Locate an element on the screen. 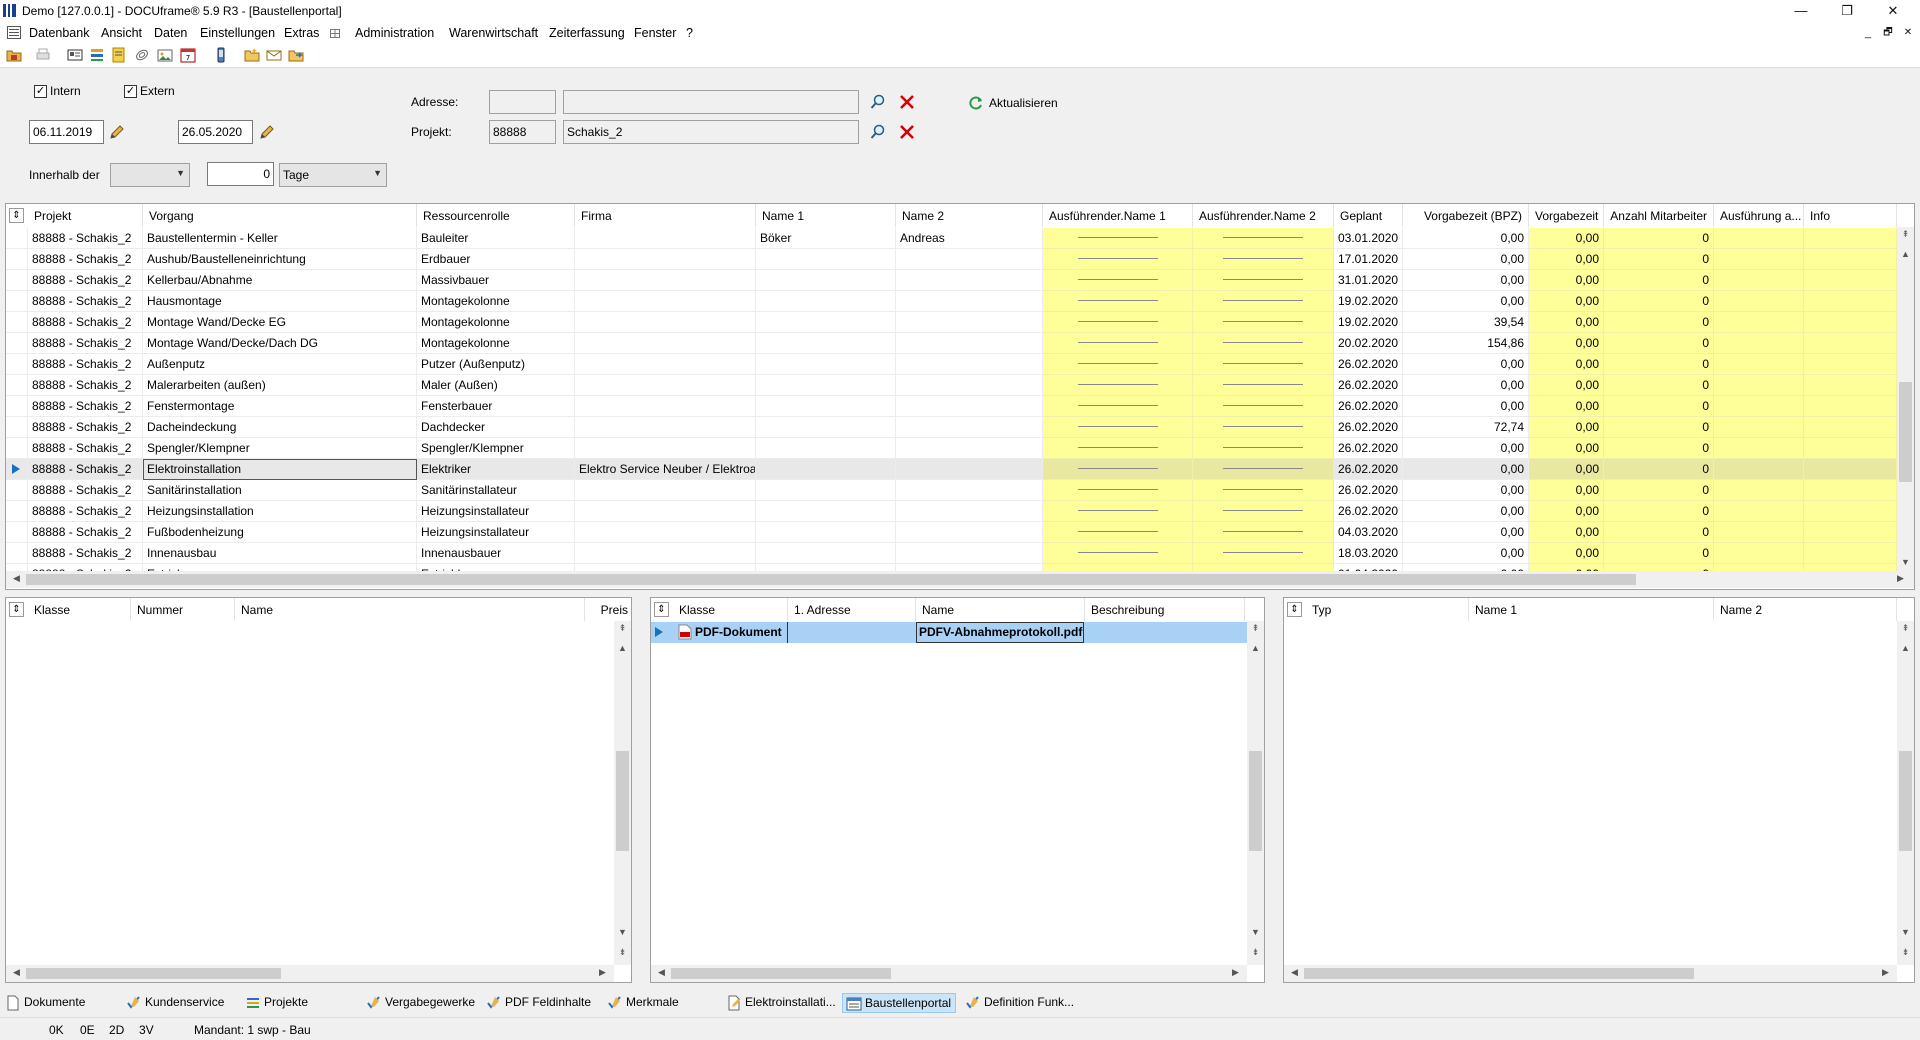 The height and width of the screenshot is (1040, 1920). column-header-firma: Firma is located at coordinates (665, 215).